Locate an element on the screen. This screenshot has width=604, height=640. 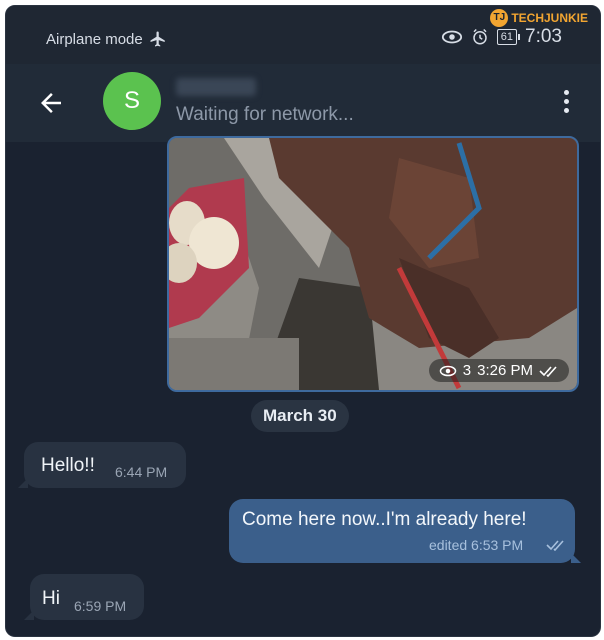
back-arrow-icon is located at coordinates (51, 103).